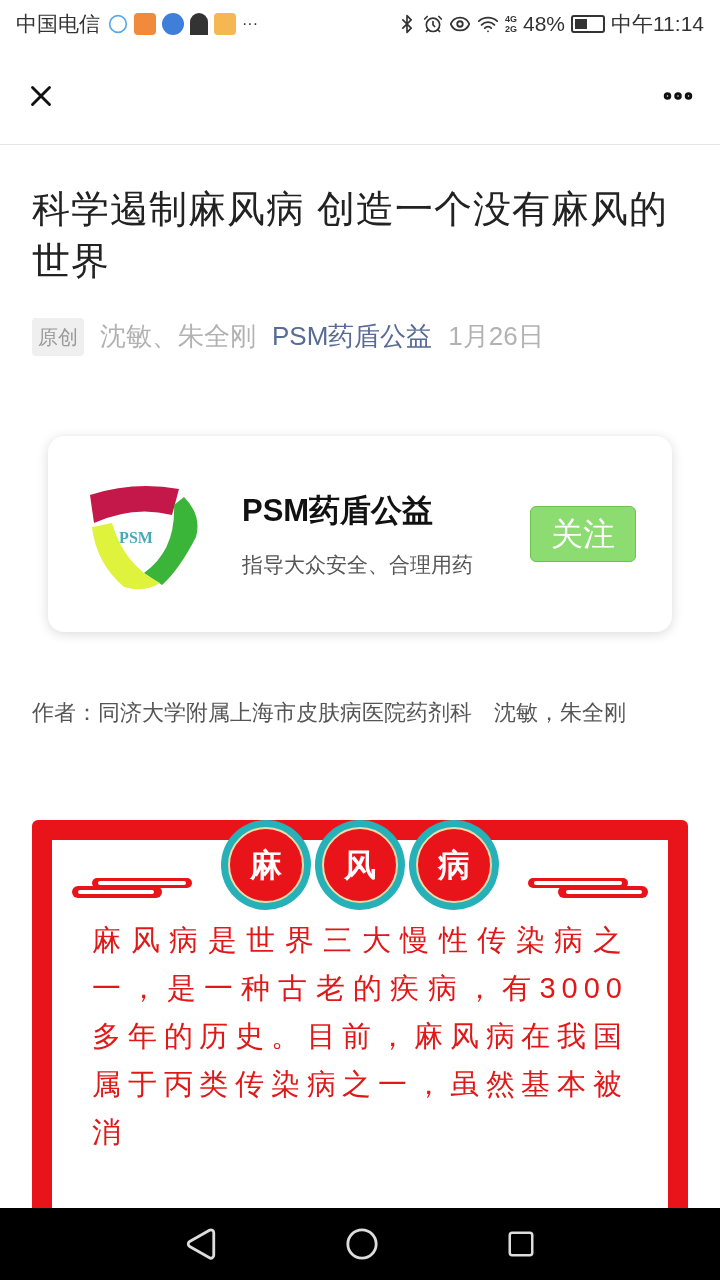 This screenshot has width=720, height=1280. What do you see at coordinates (362, 1244) in the screenshot?
I see `home-icon` at bounding box center [362, 1244].